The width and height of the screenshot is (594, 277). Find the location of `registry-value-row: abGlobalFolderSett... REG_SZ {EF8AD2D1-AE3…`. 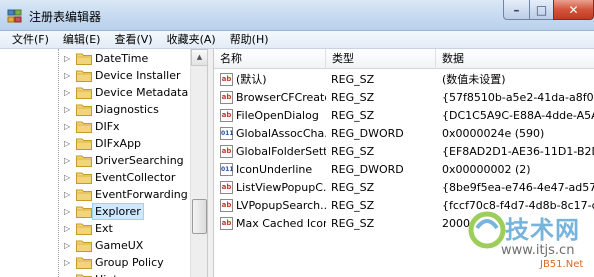

registry-value-row: abGlobalFolderSett... REG_SZ {EF8AD2D1-AE3… is located at coordinates (404, 152).